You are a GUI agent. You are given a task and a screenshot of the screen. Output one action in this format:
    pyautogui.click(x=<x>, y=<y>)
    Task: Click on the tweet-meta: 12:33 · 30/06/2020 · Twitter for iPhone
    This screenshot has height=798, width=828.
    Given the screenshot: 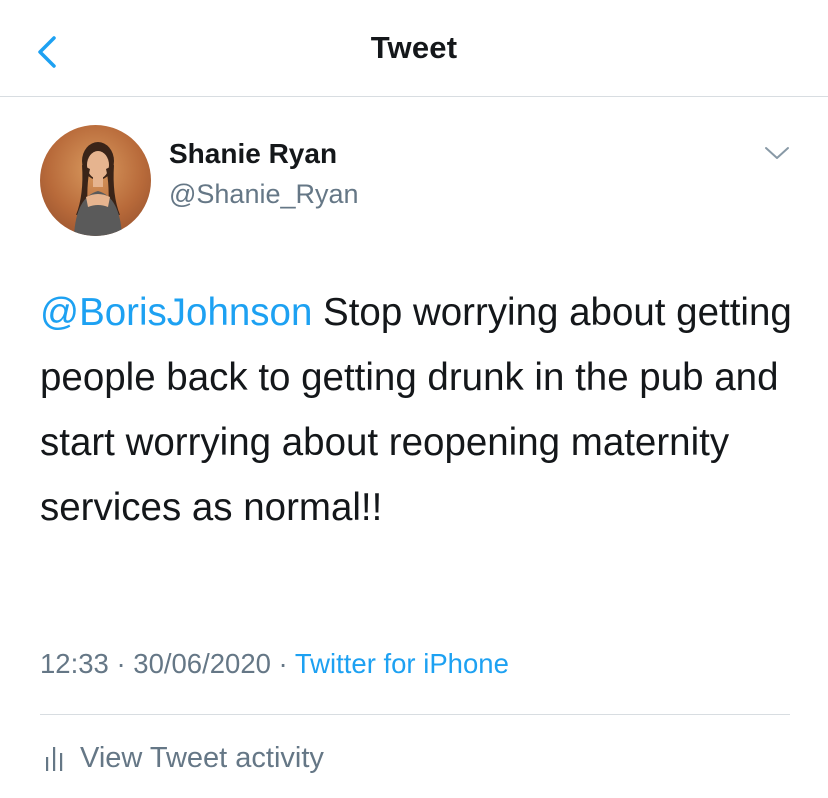 What is the action you would take?
    pyautogui.click(x=274, y=664)
    